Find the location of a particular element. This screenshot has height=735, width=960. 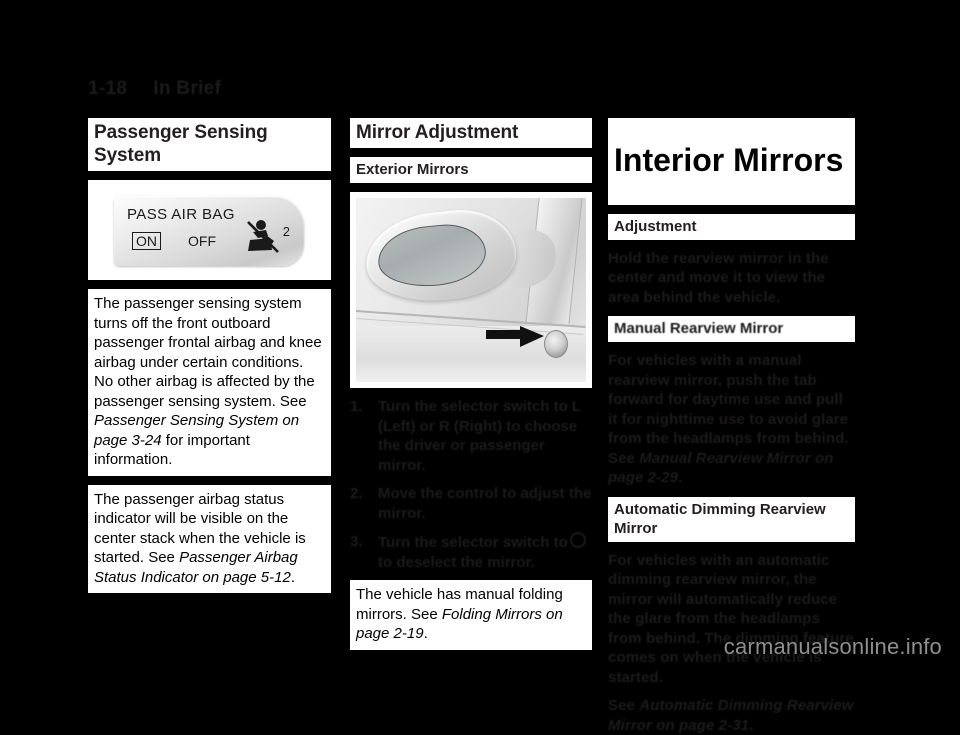

step-number-1: 1. is located at coordinates (356, 406).